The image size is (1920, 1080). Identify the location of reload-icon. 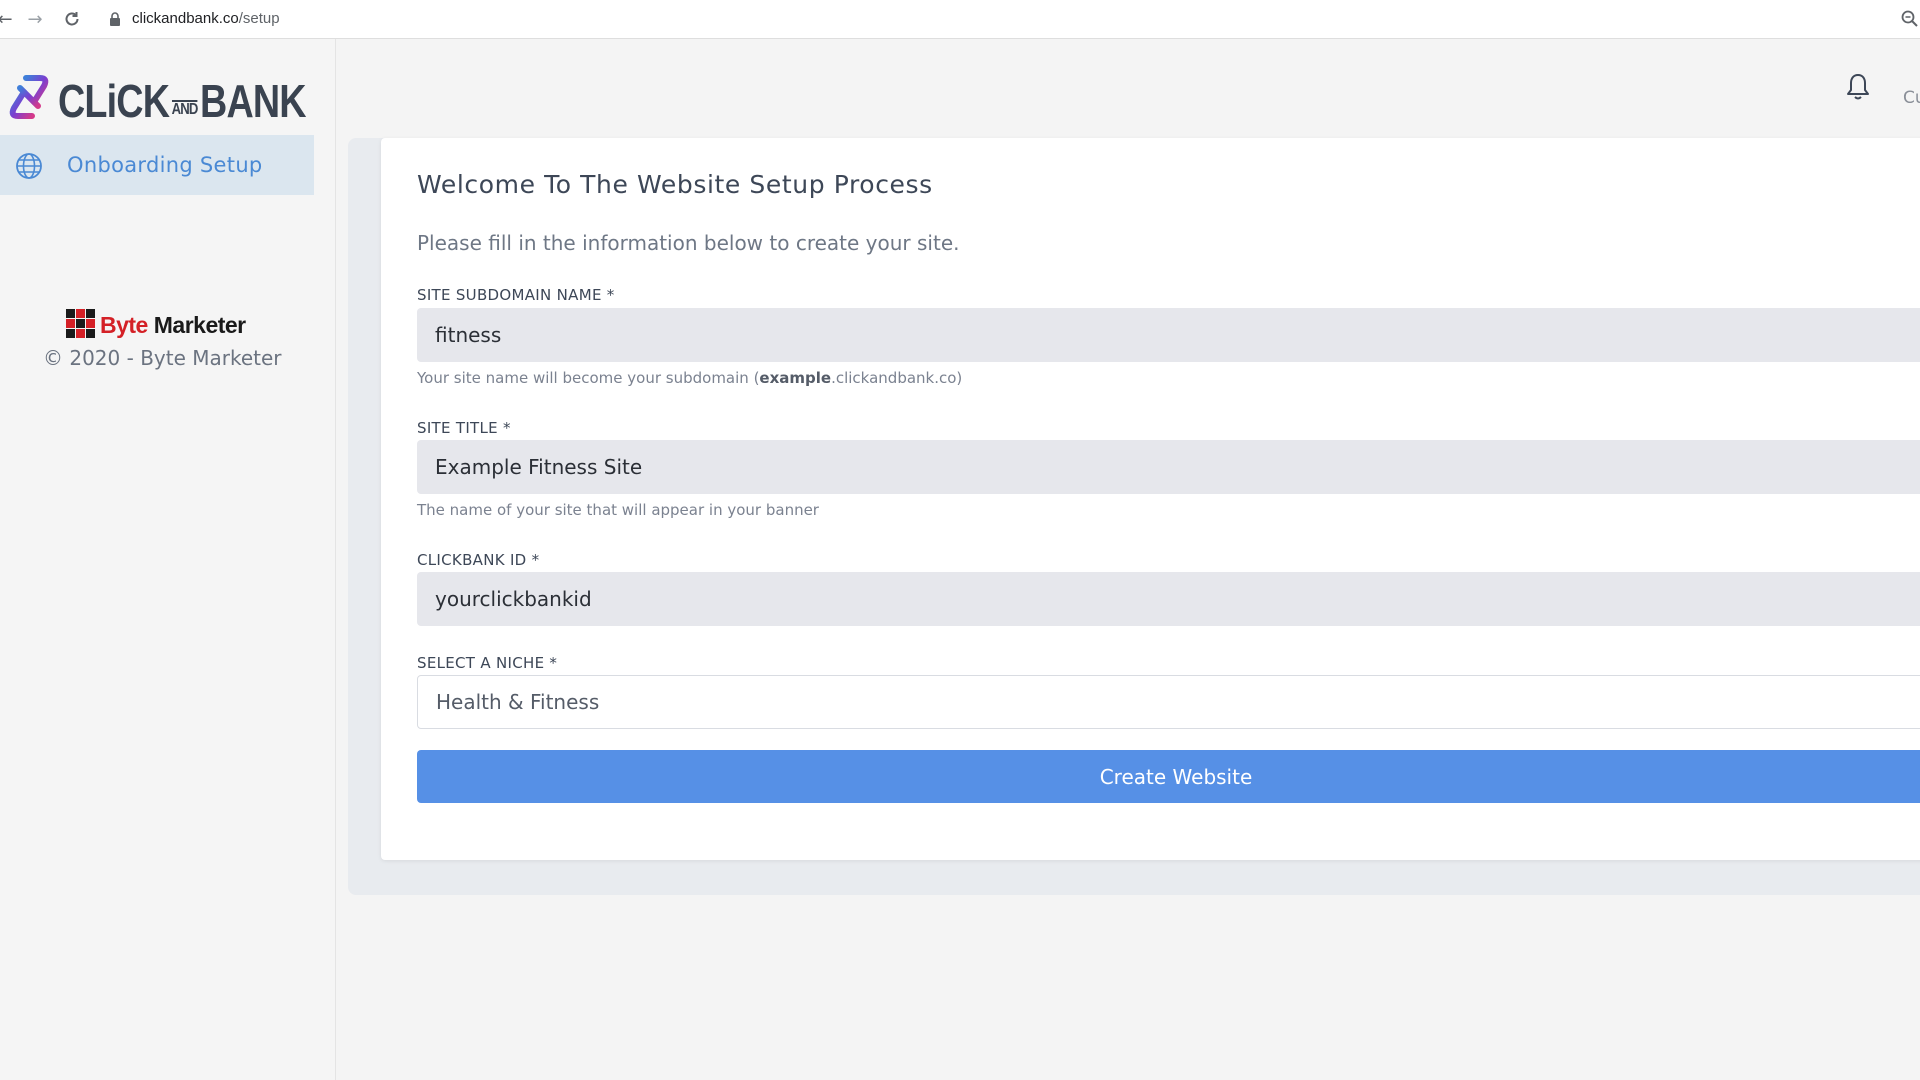
(72, 19).